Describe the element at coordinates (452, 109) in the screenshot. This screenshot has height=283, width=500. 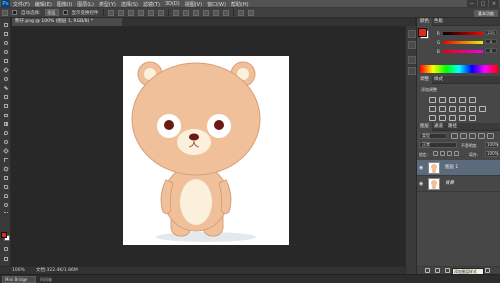
I see `black-white-adjustment-icon` at that location.